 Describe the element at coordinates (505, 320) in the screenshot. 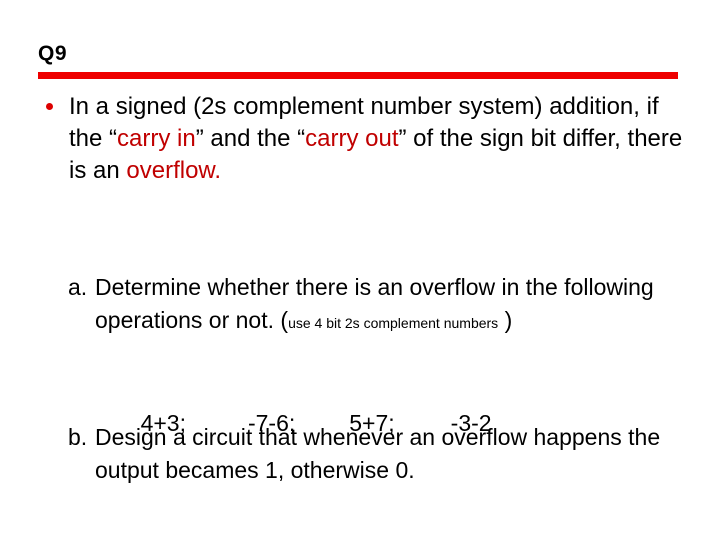

I see `paren-close: )` at that location.